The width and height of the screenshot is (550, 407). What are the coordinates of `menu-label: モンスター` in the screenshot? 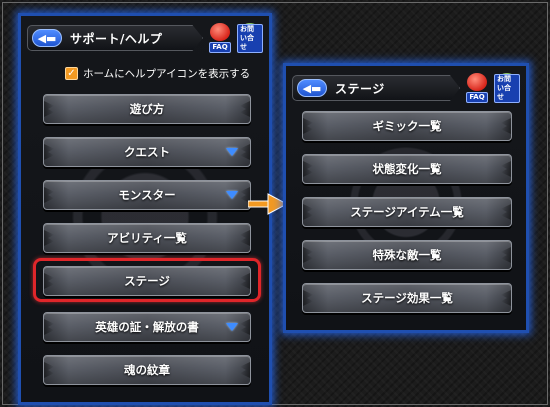 It's located at (147, 195).